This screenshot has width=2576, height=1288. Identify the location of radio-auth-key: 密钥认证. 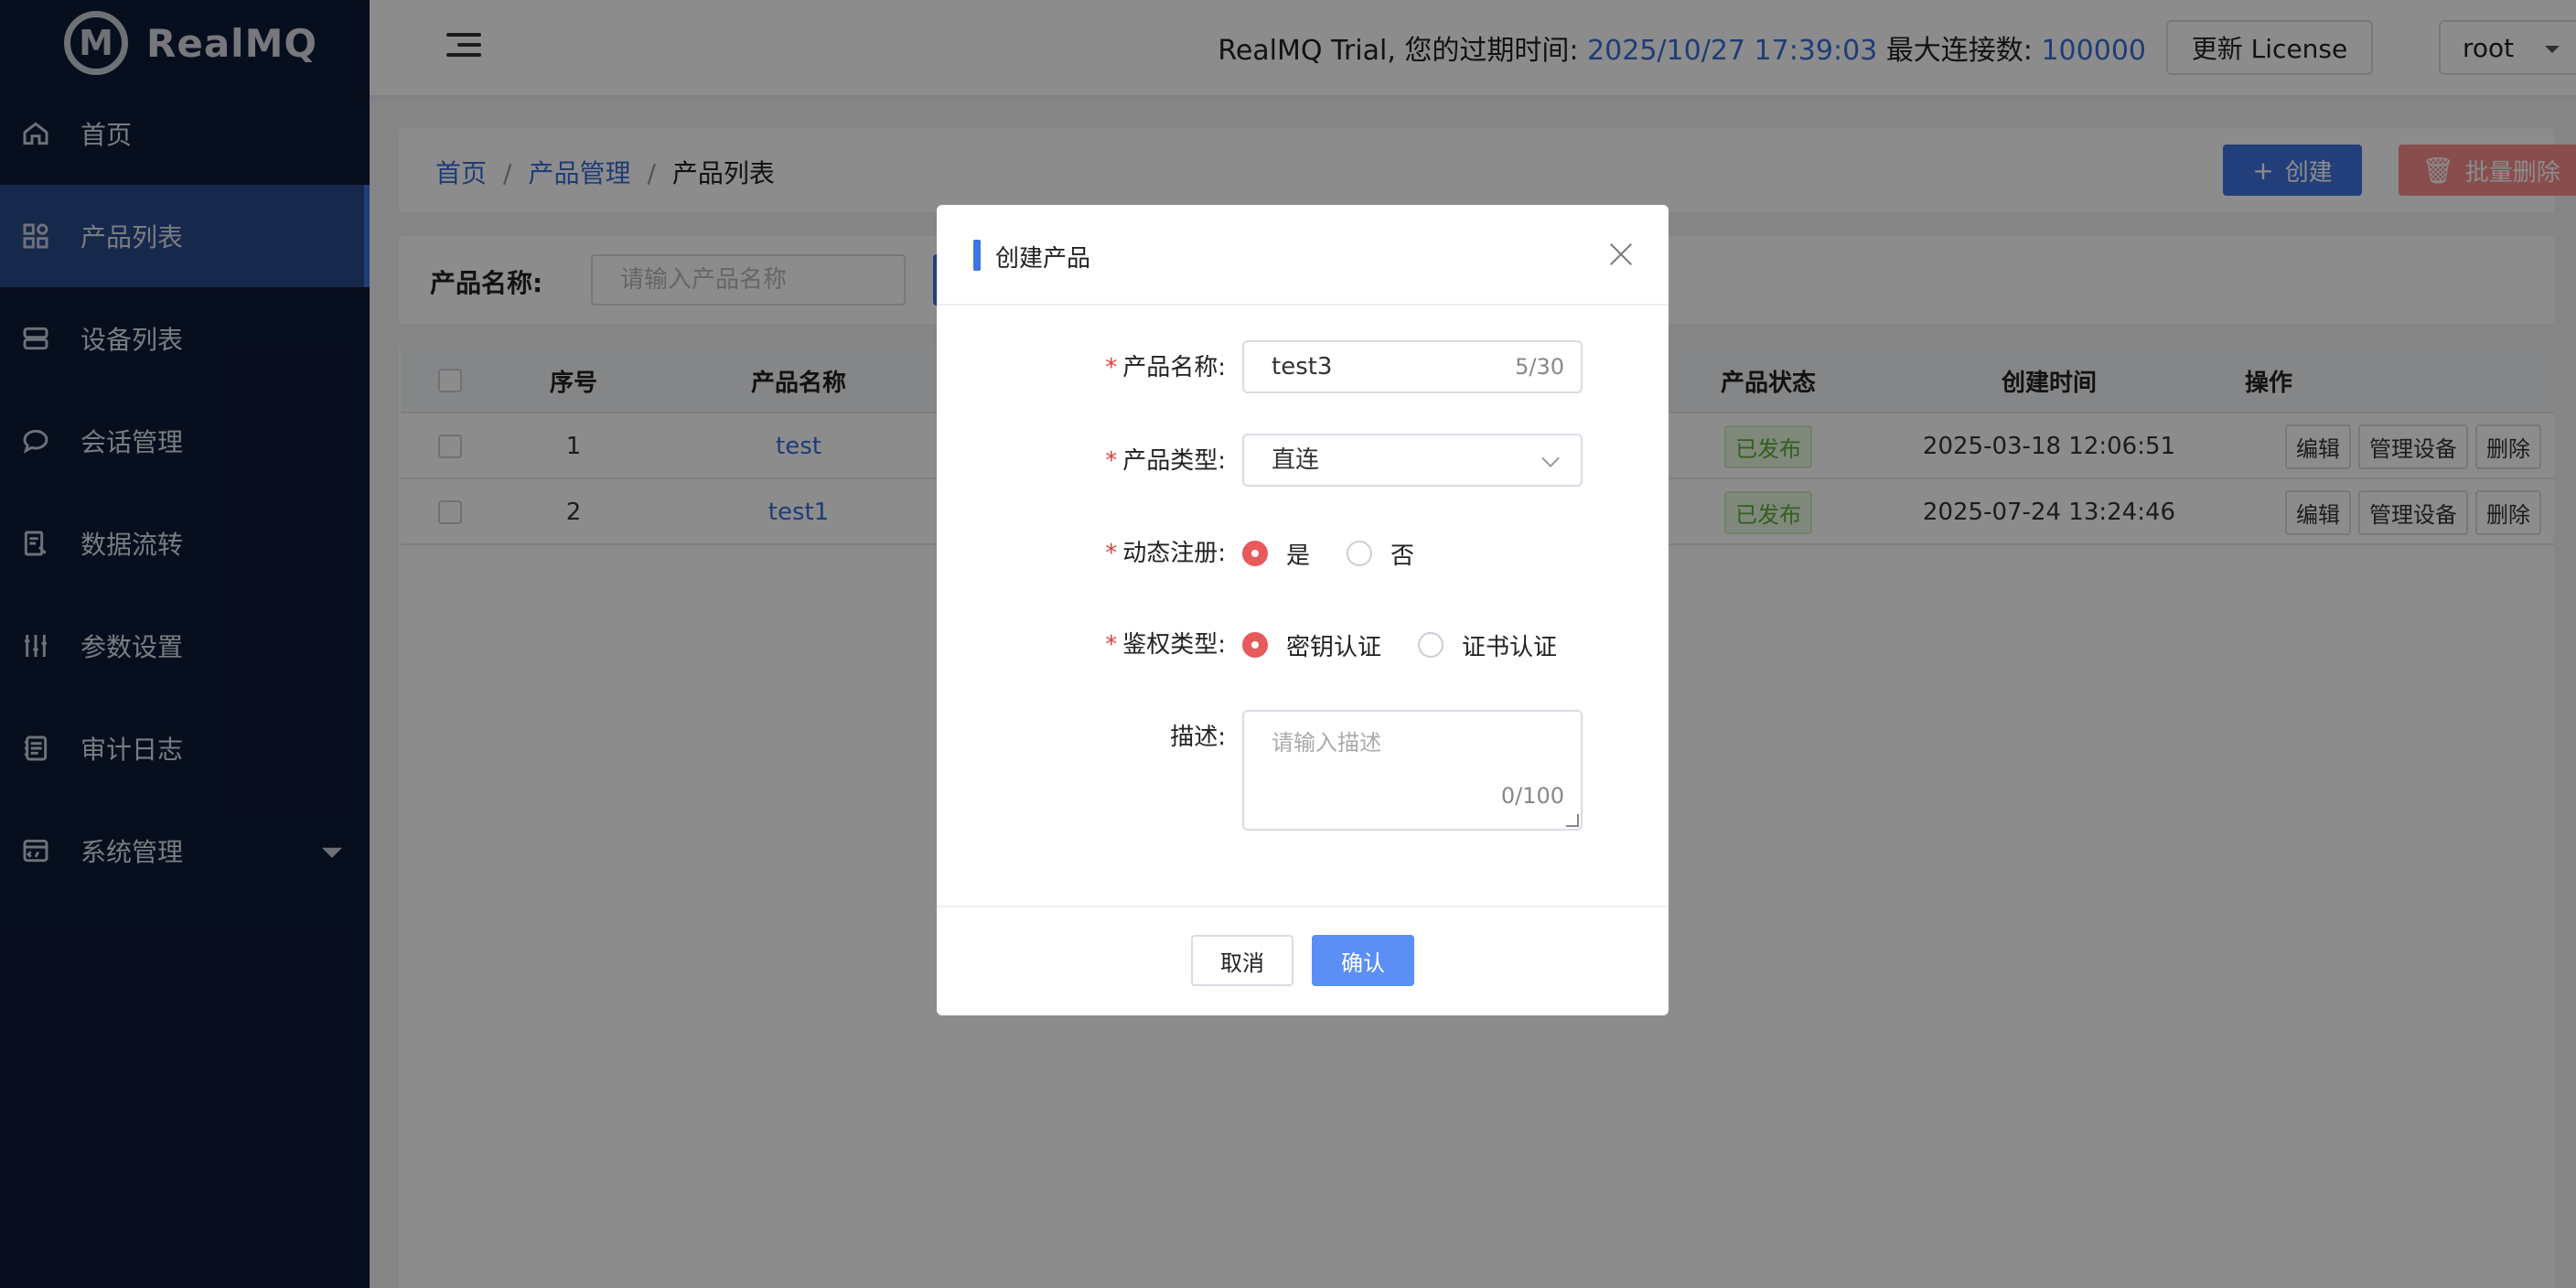
(1311, 645).